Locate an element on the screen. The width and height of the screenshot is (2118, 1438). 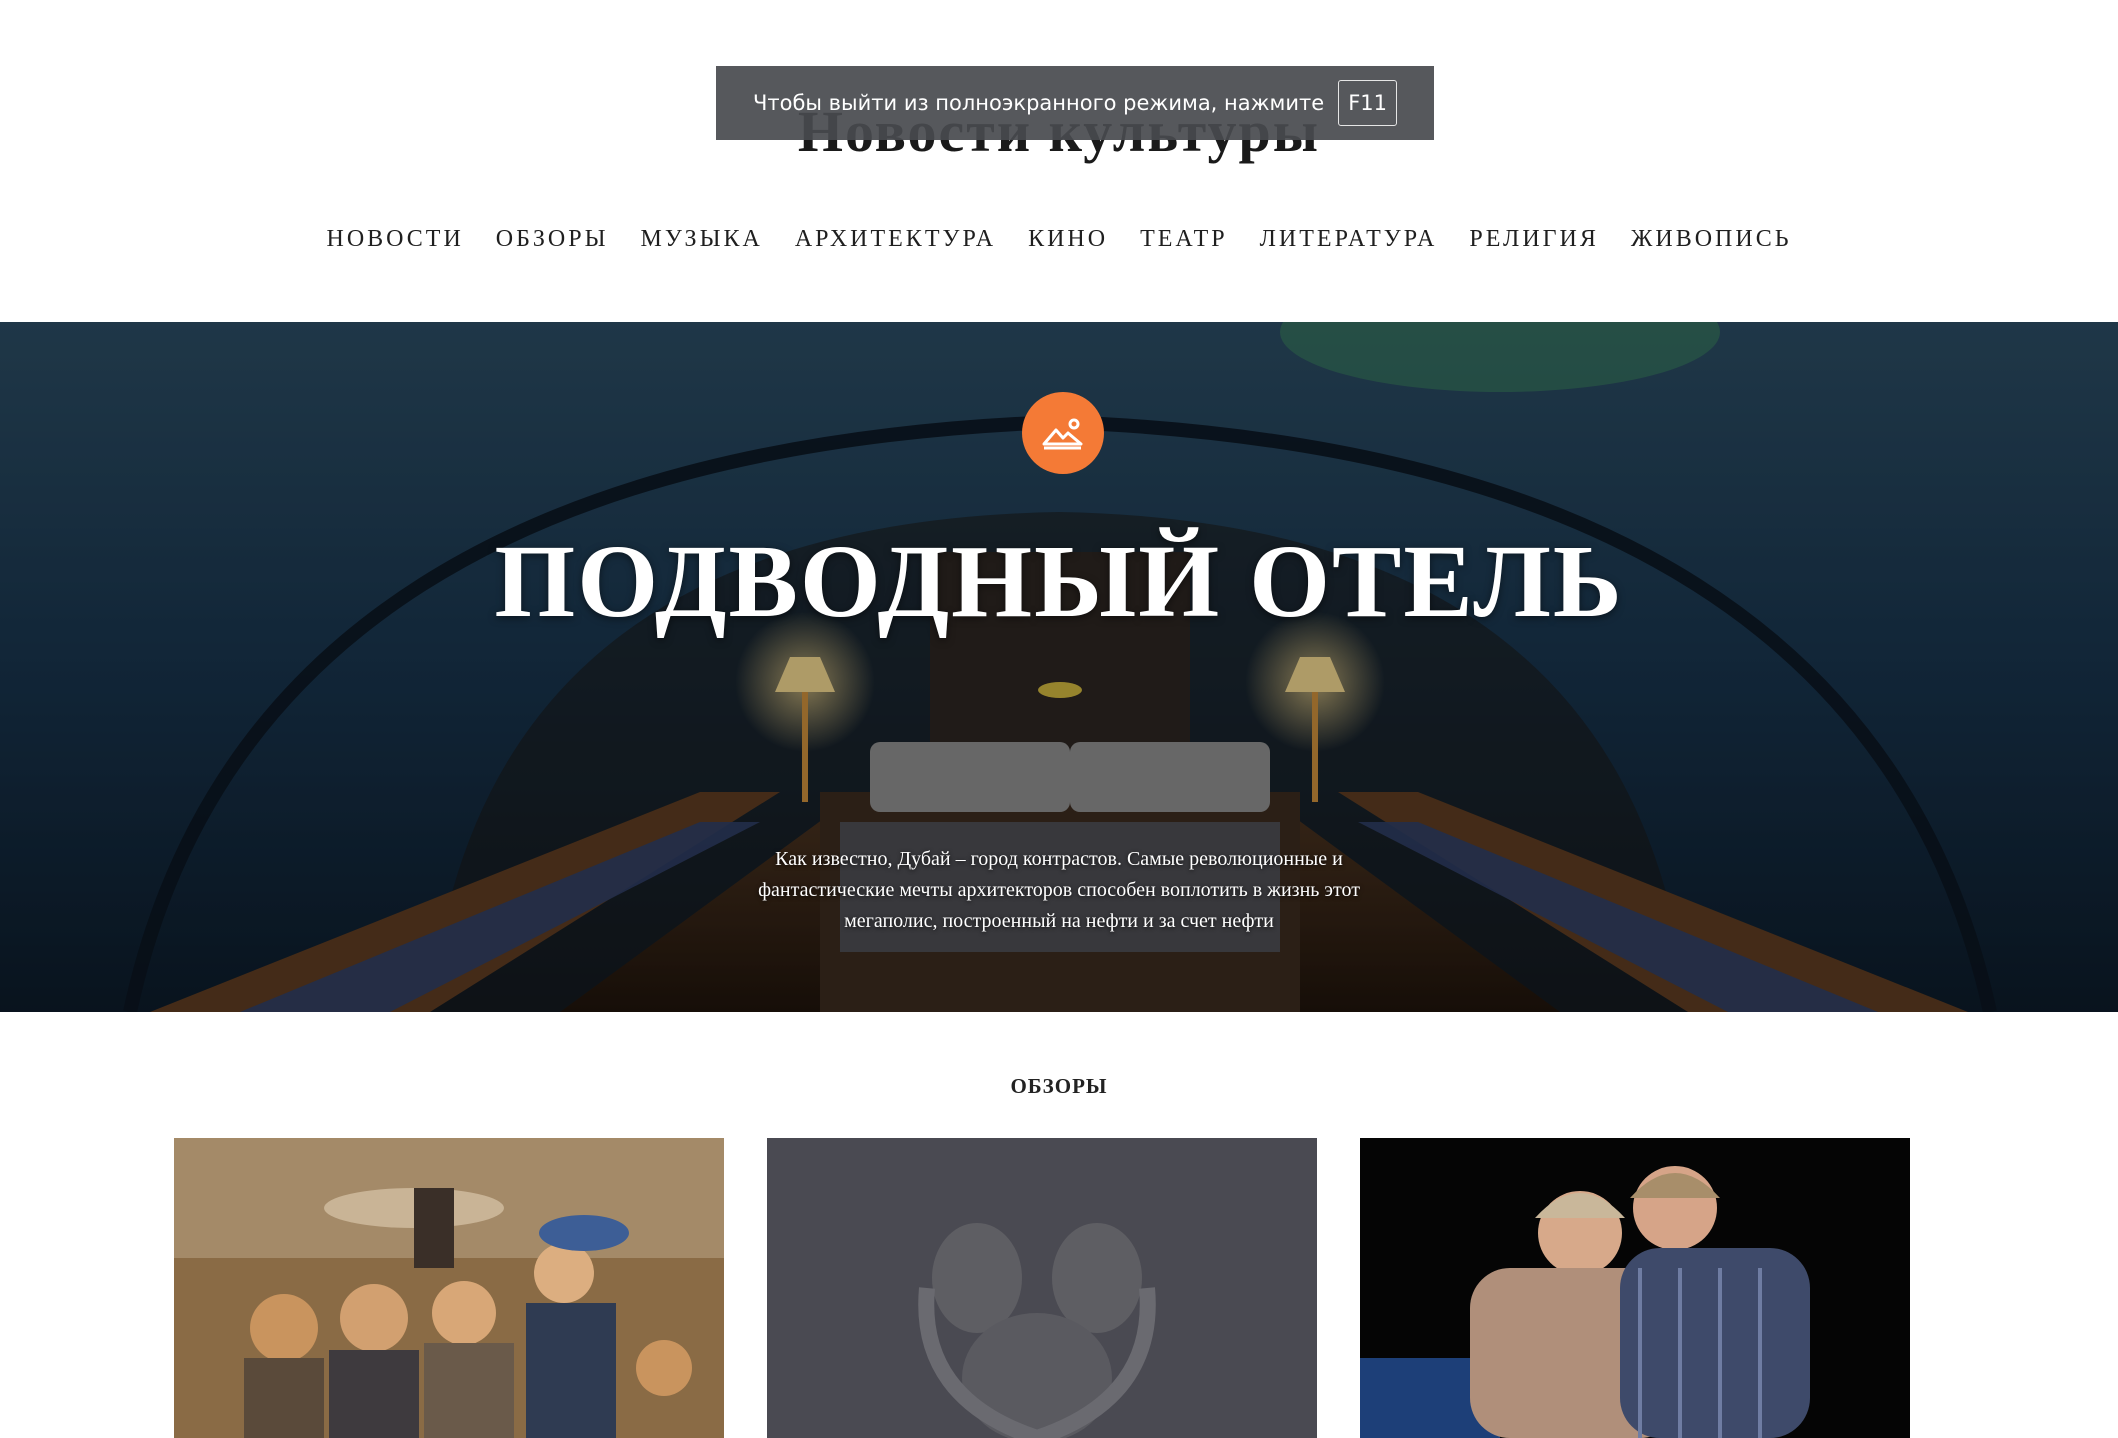
hero-title: ПОДВОДНЫЙ ОТЕЛЬ is located at coordinates (1059, 581).